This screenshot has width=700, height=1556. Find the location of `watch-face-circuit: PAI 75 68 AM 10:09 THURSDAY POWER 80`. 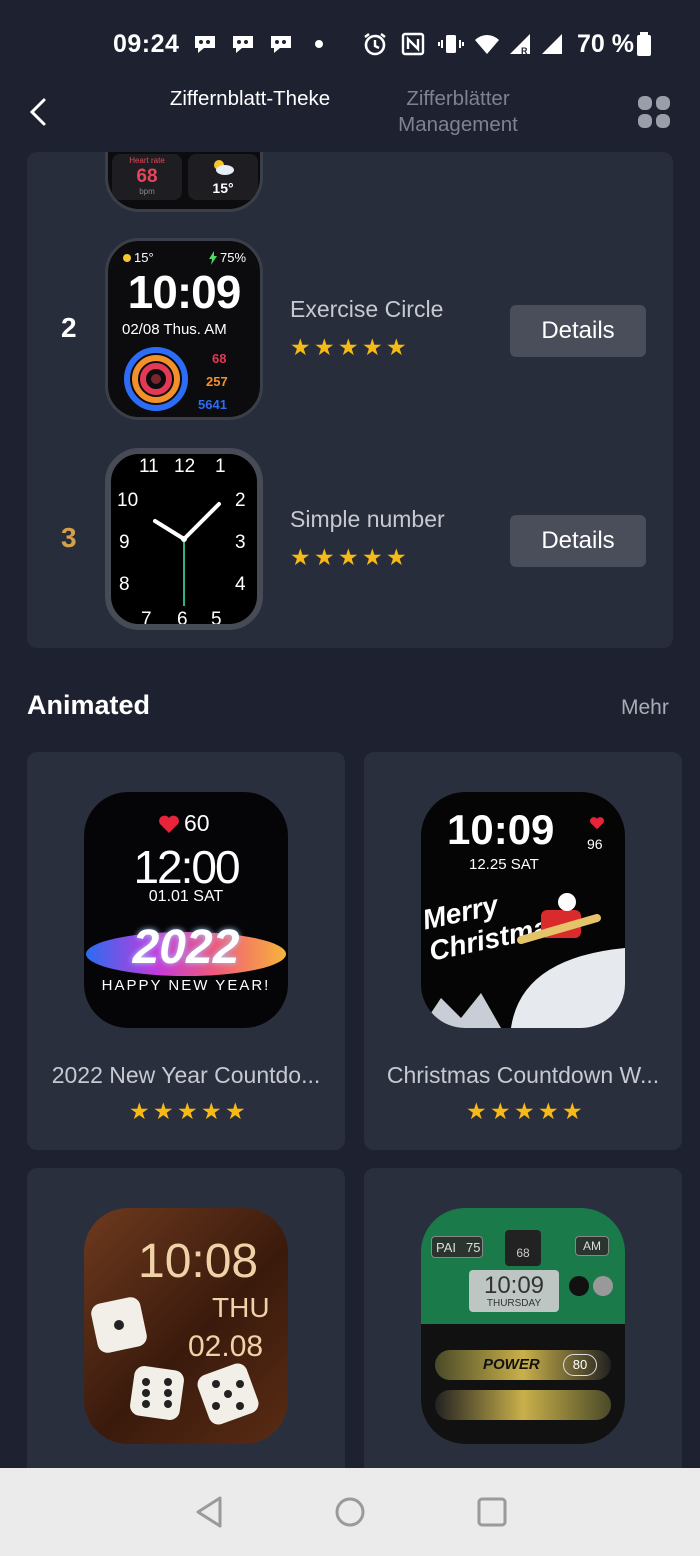

watch-face-circuit: PAI 75 68 AM 10:09 THURSDAY POWER 80 is located at coordinates (523, 1326).